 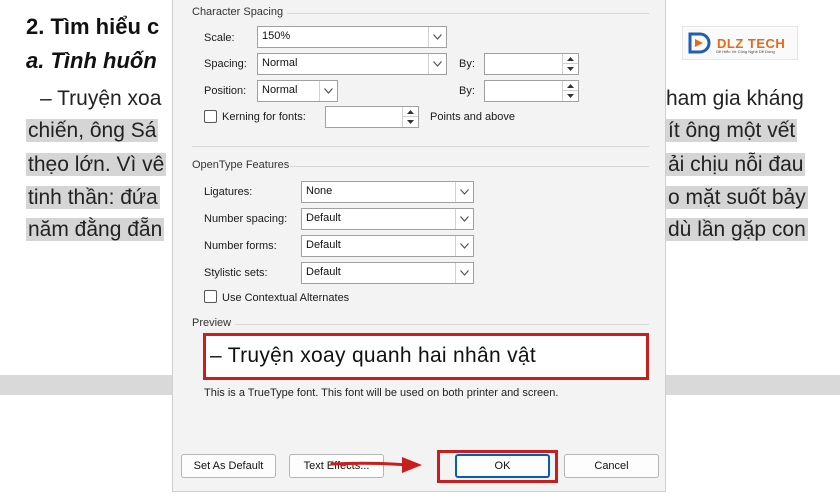 What do you see at coordinates (323, 245) in the screenshot?
I see `number-forms-value: Default` at bounding box center [323, 245].